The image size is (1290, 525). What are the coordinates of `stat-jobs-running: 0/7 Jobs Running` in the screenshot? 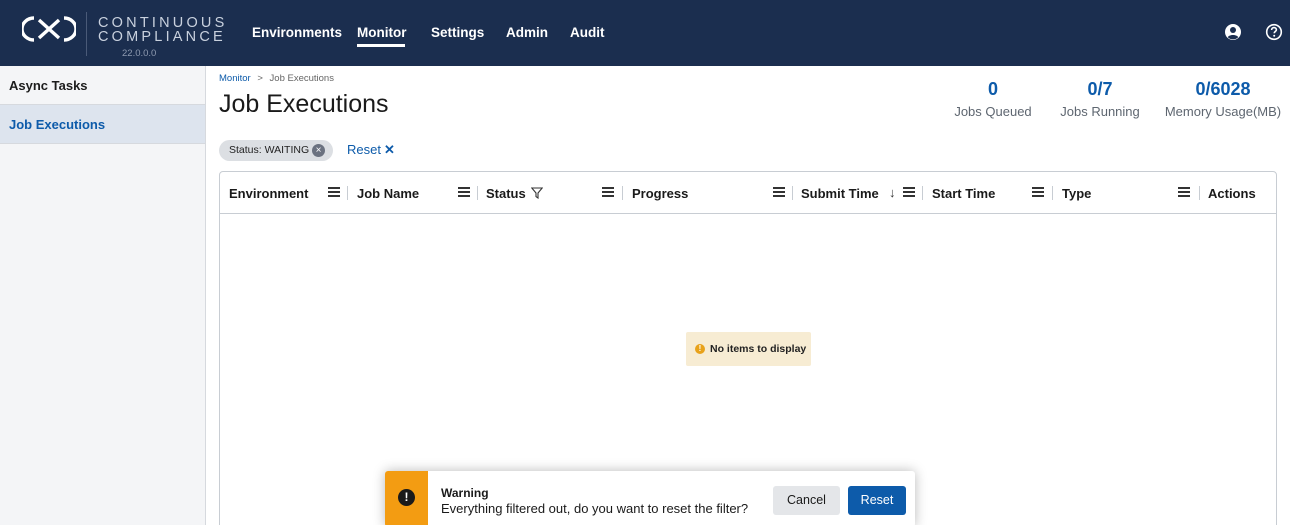 It's located at (1100, 99).